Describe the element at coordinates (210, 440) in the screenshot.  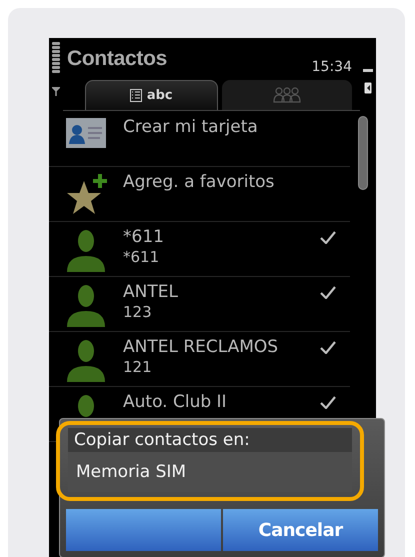
I see `dialog-heading: Copiar contactos en:` at that location.